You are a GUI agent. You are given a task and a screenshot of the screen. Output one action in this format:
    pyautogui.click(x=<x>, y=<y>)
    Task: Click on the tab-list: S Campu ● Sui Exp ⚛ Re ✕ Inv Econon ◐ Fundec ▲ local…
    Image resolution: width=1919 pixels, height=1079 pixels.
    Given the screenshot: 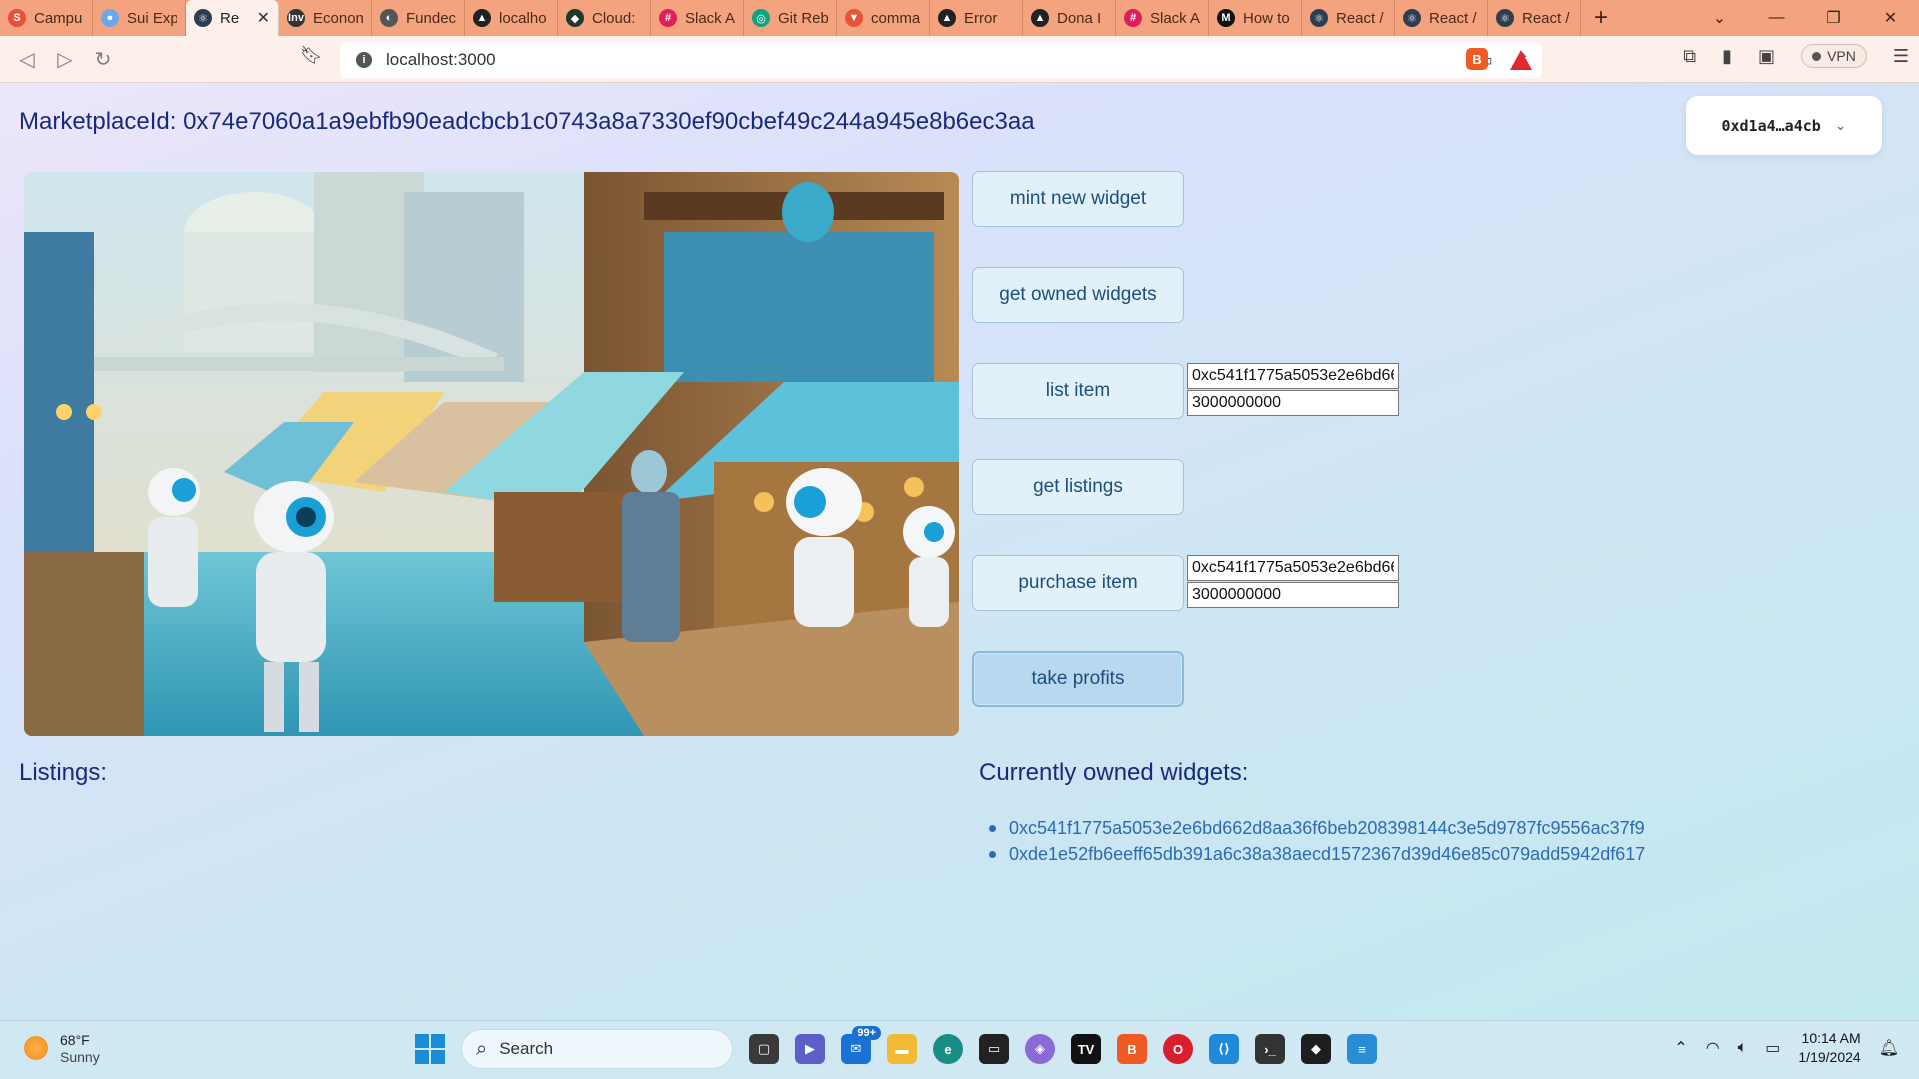 What is the action you would take?
    pyautogui.click(x=790, y=18)
    